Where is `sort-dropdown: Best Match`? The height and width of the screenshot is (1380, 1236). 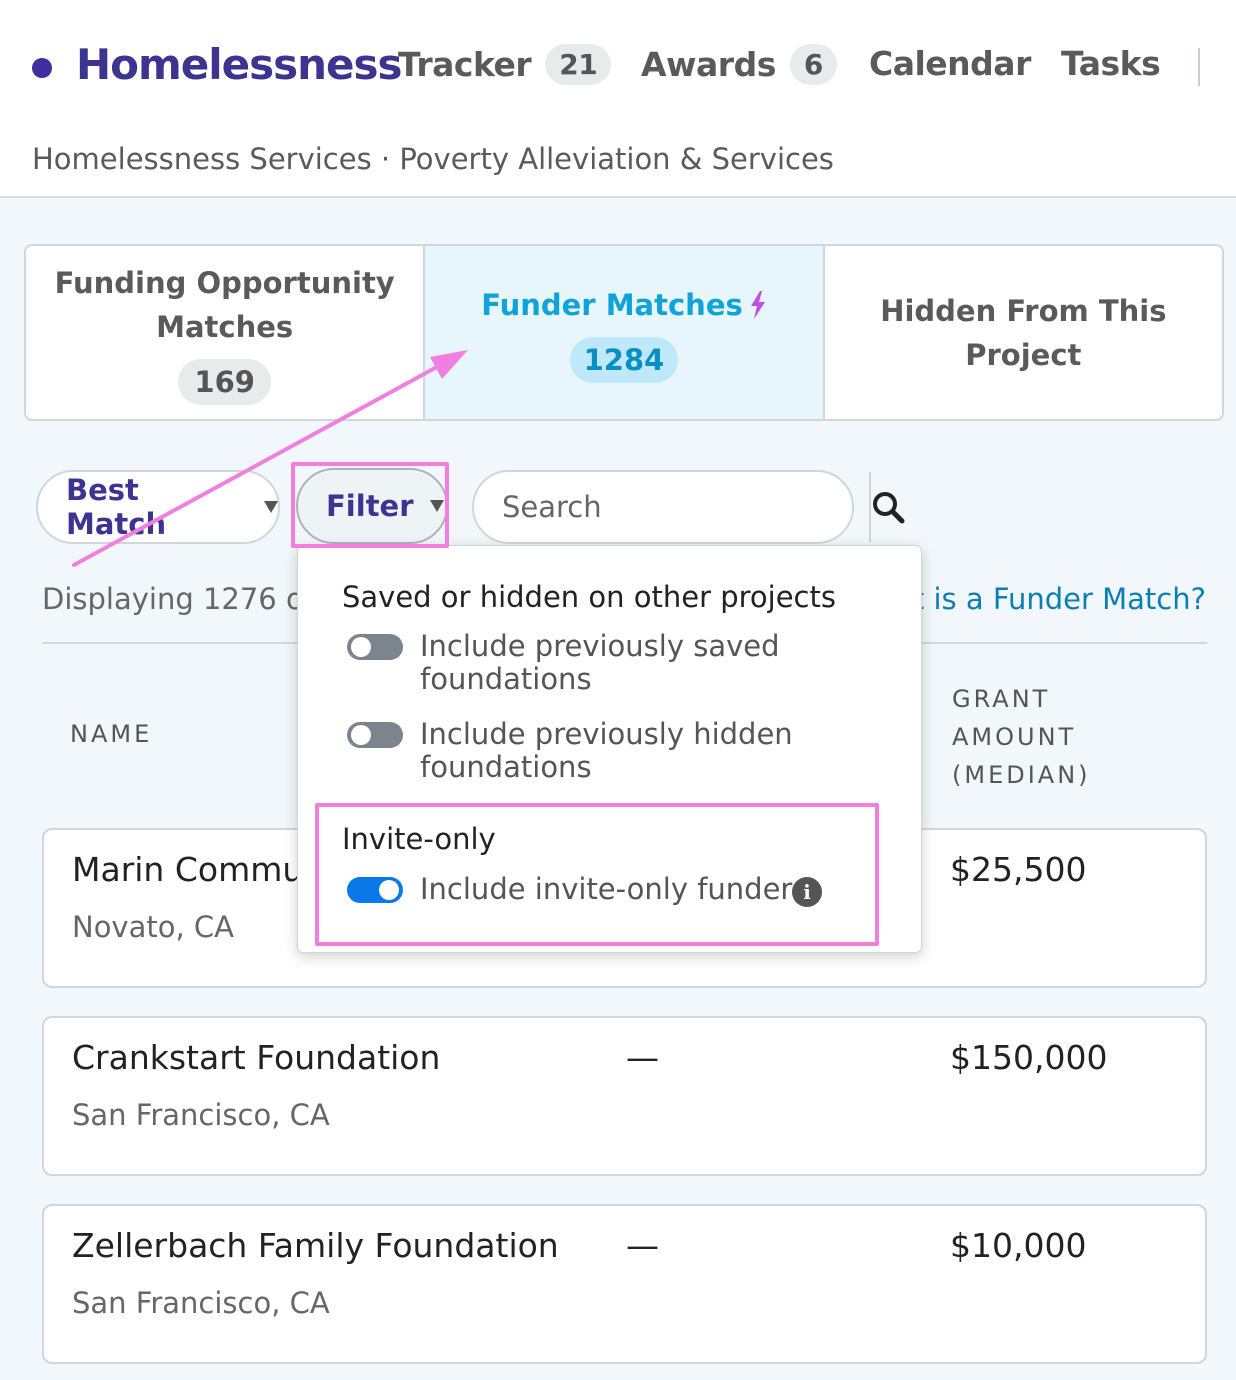
sort-dropdown: Best Match is located at coordinates (158, 507).